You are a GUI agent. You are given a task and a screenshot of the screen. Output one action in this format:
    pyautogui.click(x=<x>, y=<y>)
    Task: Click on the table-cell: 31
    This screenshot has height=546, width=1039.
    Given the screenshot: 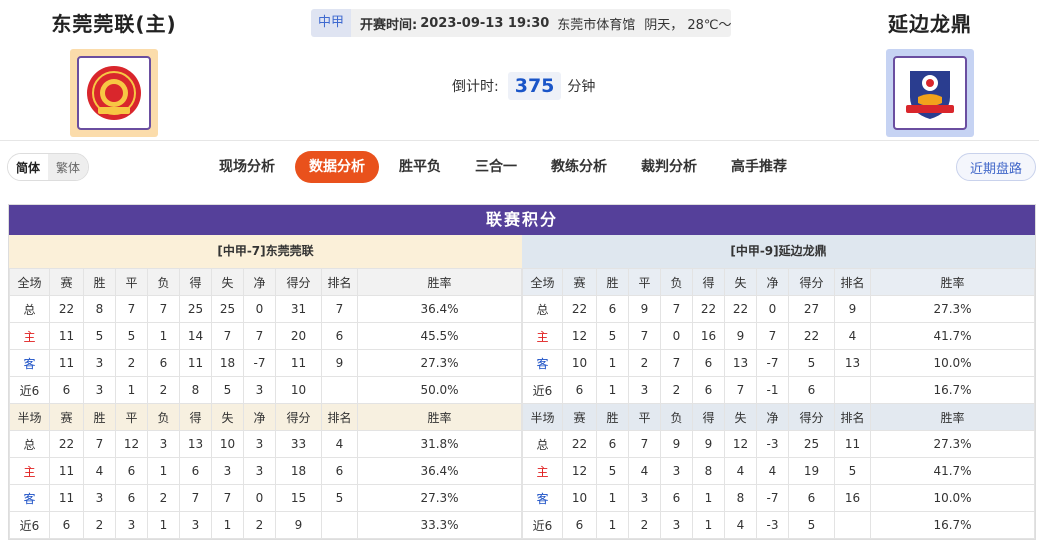 What is the action you would take?
    pyautogui.click(x=298, y=309)
    